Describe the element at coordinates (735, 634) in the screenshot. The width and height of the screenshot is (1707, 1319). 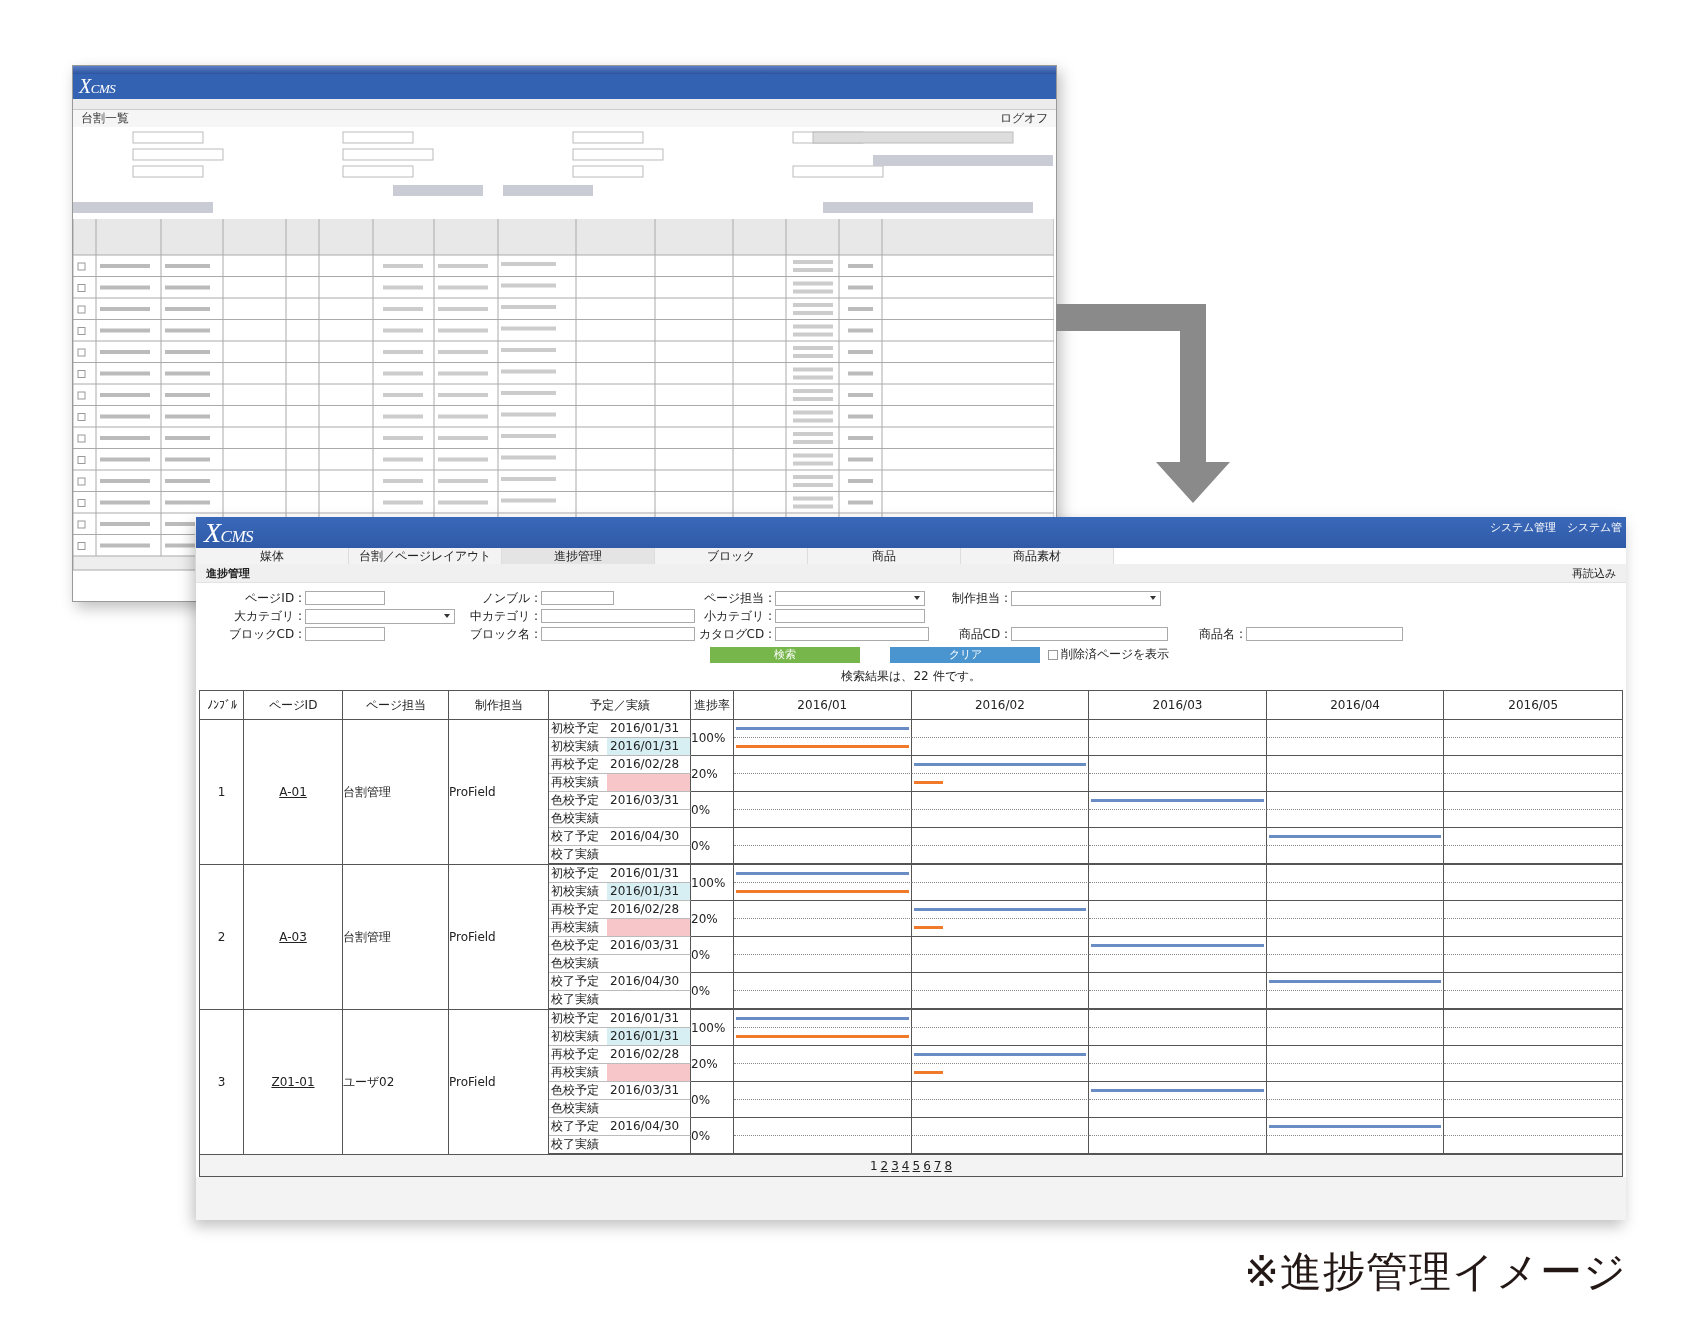
I see `field-label: カタログCD :` at that location.